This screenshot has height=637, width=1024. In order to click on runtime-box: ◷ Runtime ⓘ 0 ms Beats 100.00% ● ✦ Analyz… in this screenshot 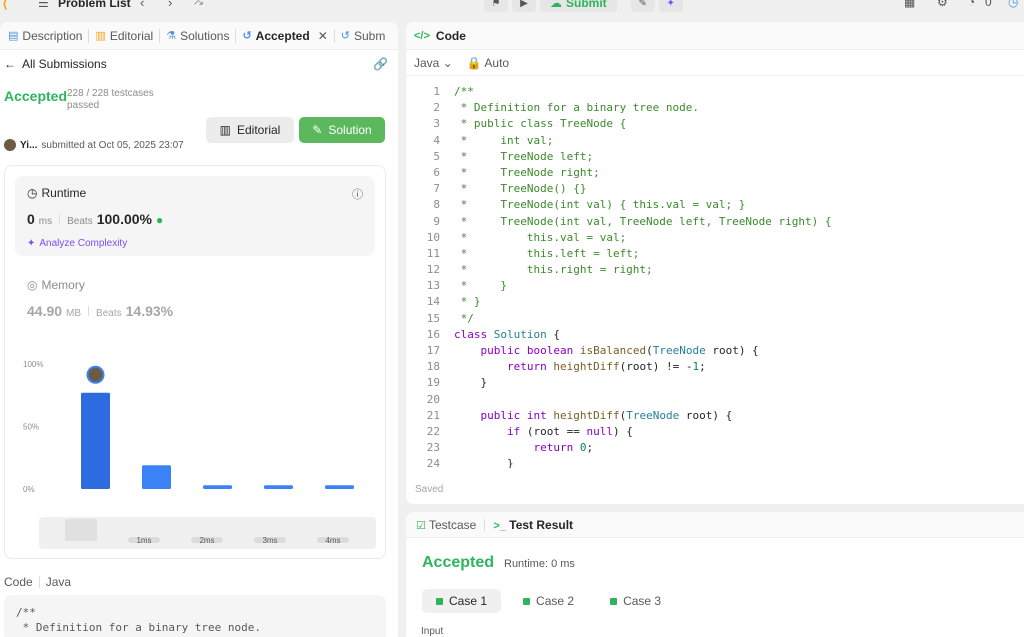, I will do `click(195, 216)`.